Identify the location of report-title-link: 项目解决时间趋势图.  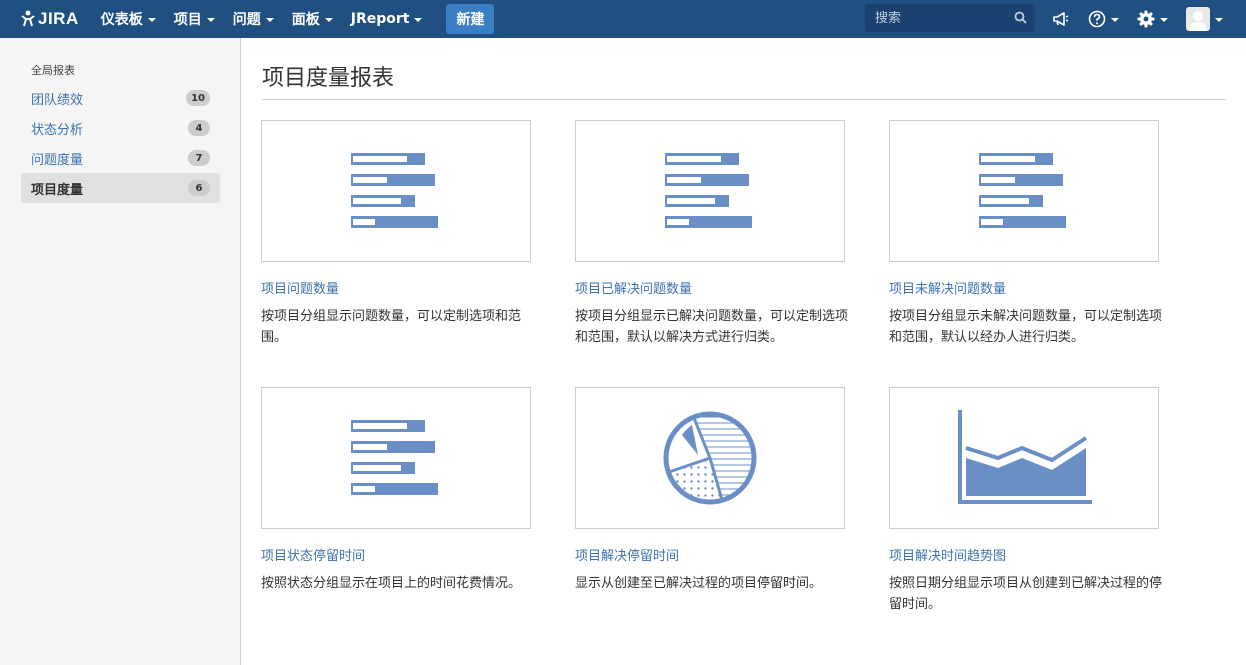
(947, 554).